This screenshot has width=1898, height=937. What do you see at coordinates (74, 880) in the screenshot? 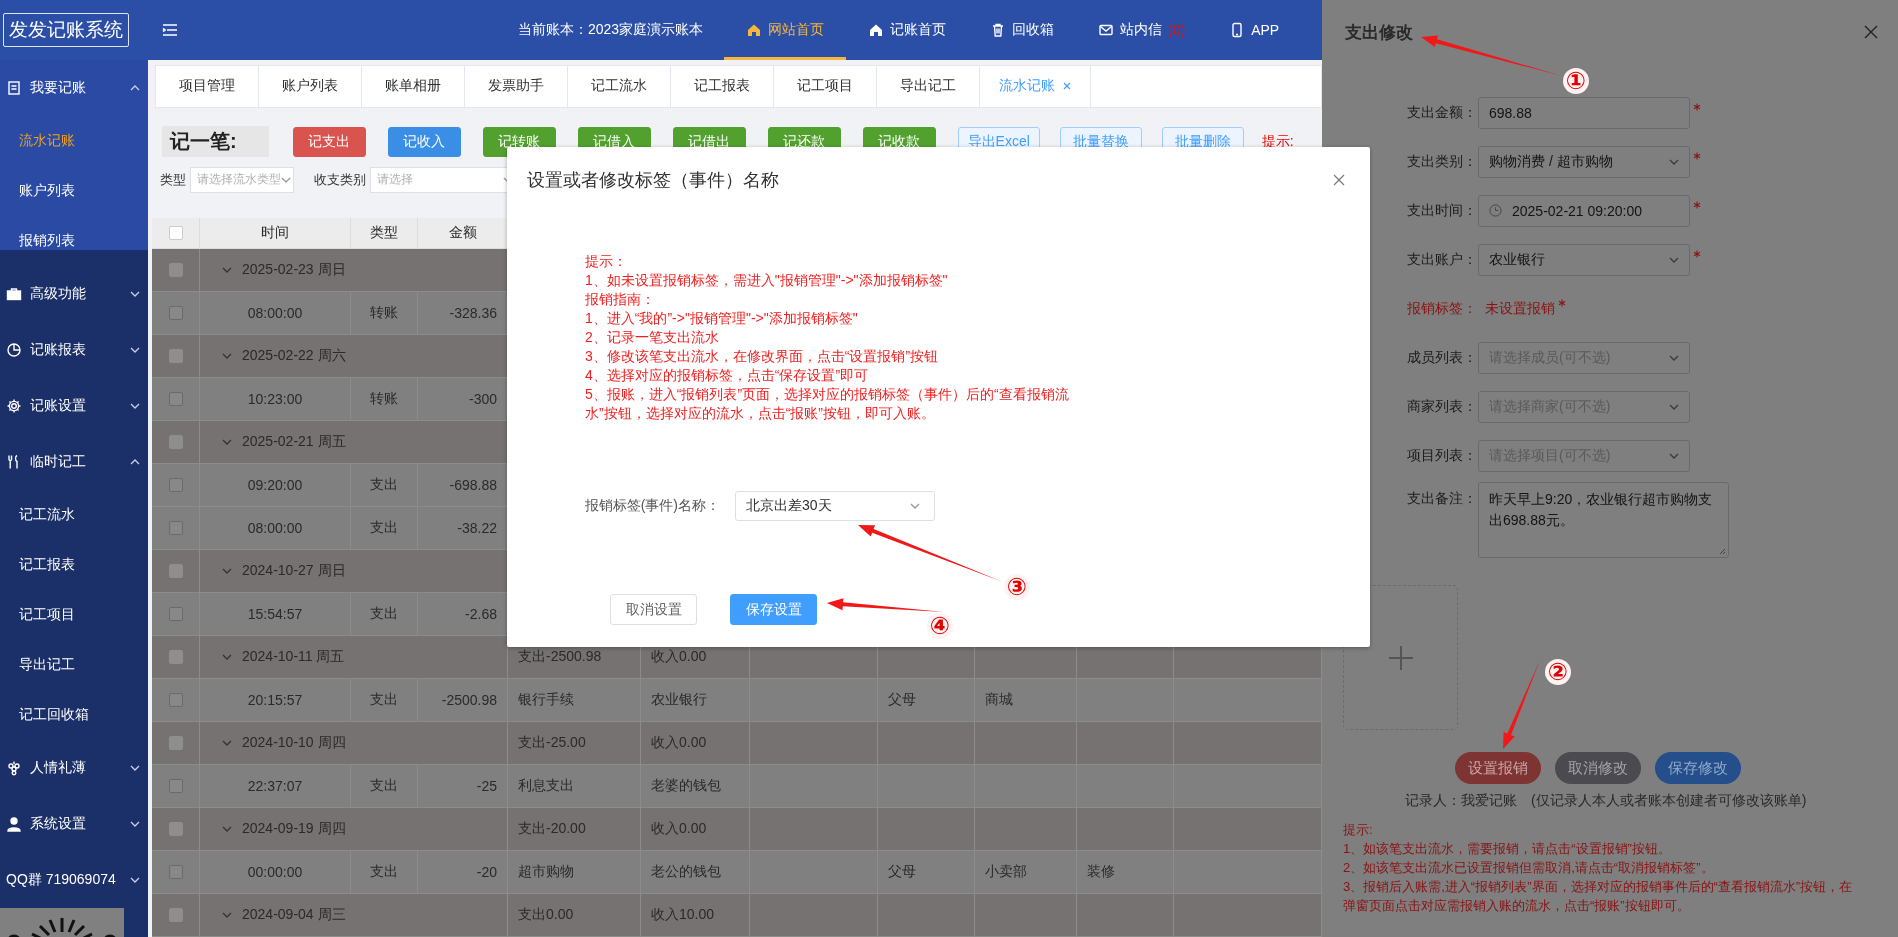
I see `sidebar-group: QQ群 719069074` at bounding box center [74, 880].